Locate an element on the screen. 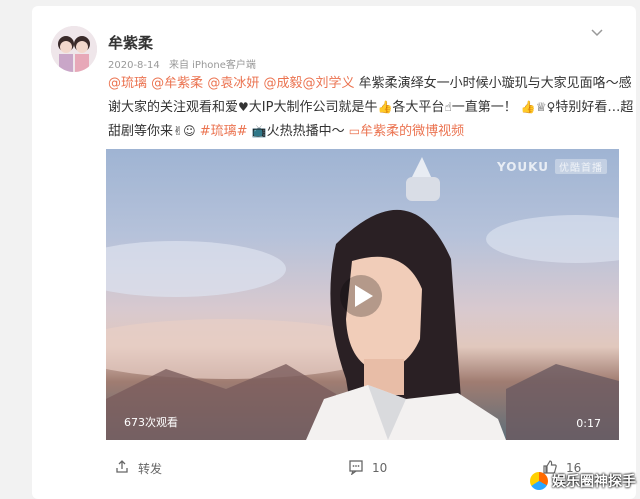  platform-watermark: YOUKU 优酷首播 is located at coordinates (552, 166).